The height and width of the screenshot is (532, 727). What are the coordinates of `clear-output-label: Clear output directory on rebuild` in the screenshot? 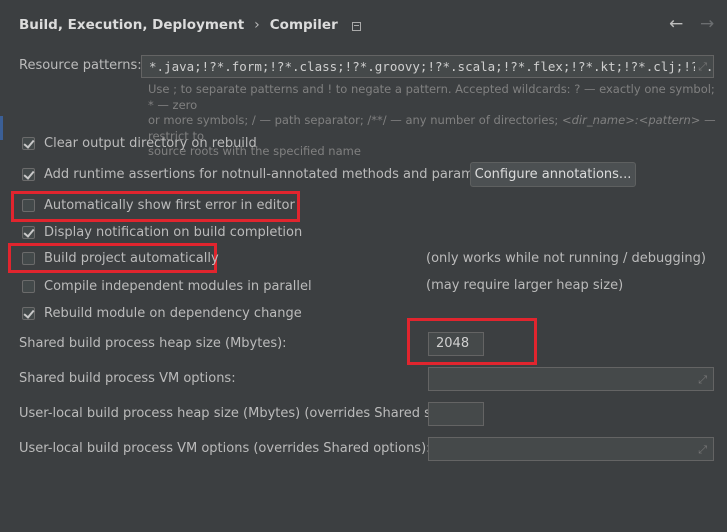 It's located at (150, 143).